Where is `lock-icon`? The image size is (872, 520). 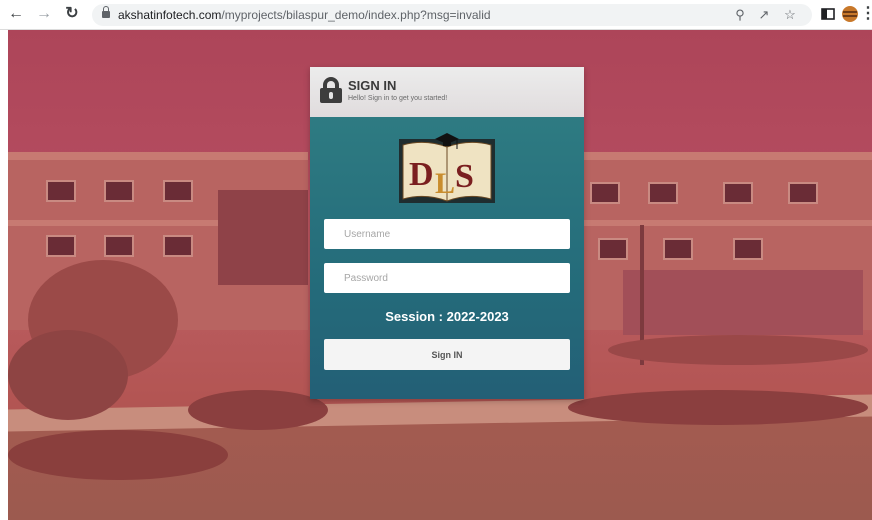
lock-icon is located at coordinates (106, 12).